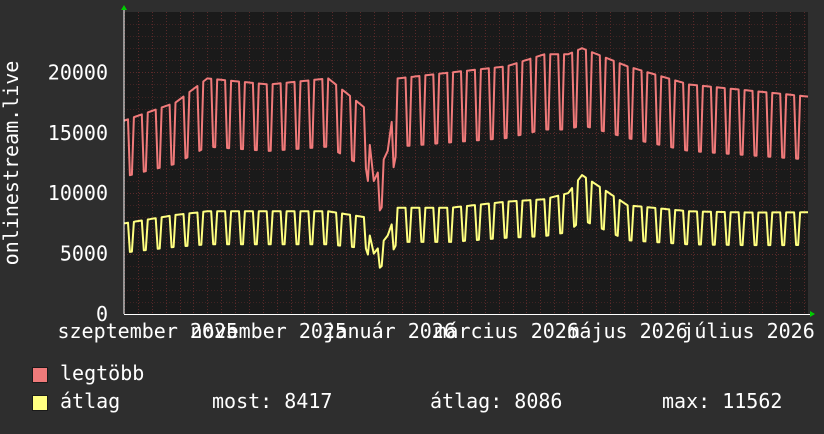 The height and width of the screenshot is (434, 824). I want to click on y-tick-label: 10000, so click(78, 193).